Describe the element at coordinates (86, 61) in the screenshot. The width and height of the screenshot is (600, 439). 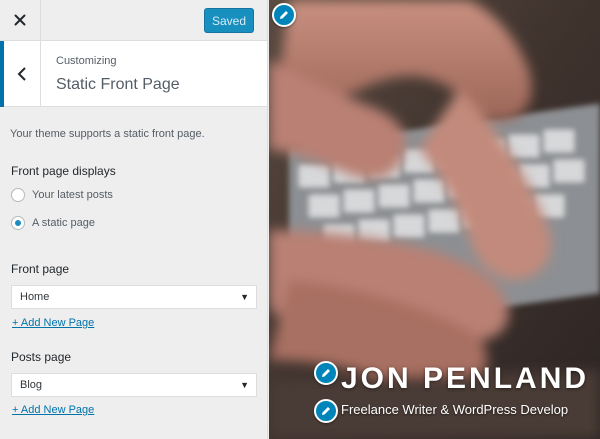
I see `section-kicker: Customizing` at that location.